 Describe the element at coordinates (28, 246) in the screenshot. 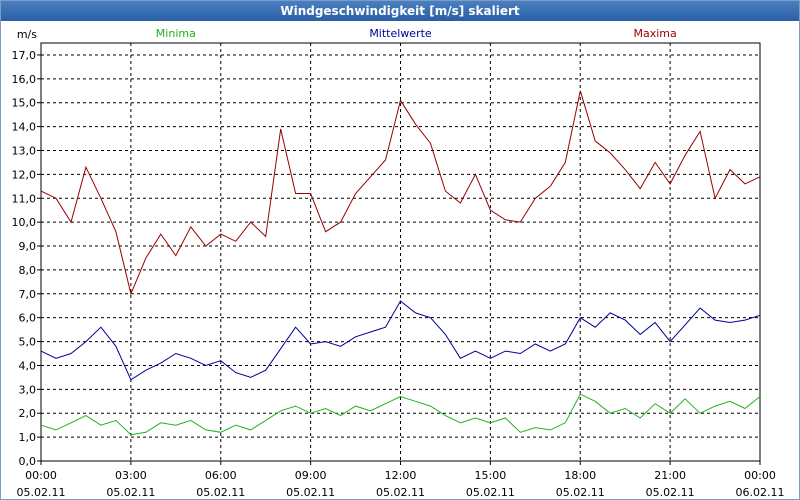

I see `y-tick-label: 9,0` at that location.